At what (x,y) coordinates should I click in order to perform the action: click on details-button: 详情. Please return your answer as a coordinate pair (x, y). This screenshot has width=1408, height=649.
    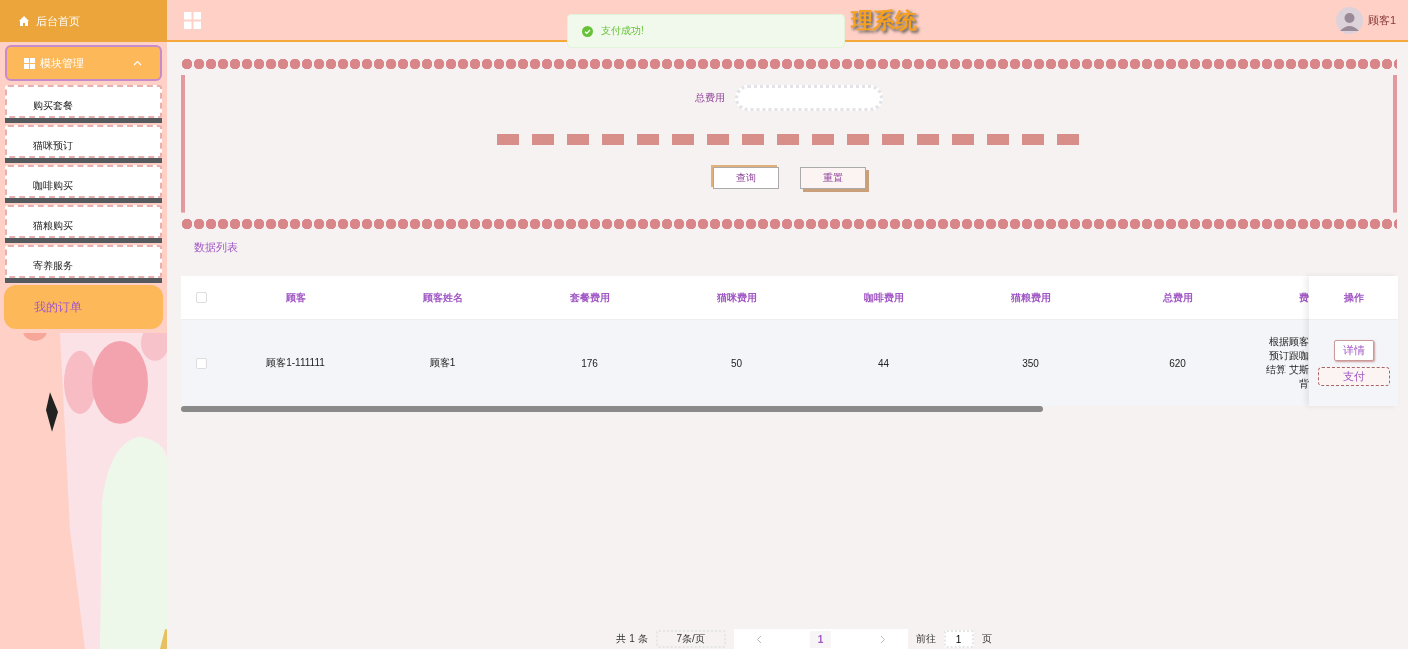
    Looking at the image, I should click on (1353, 350).